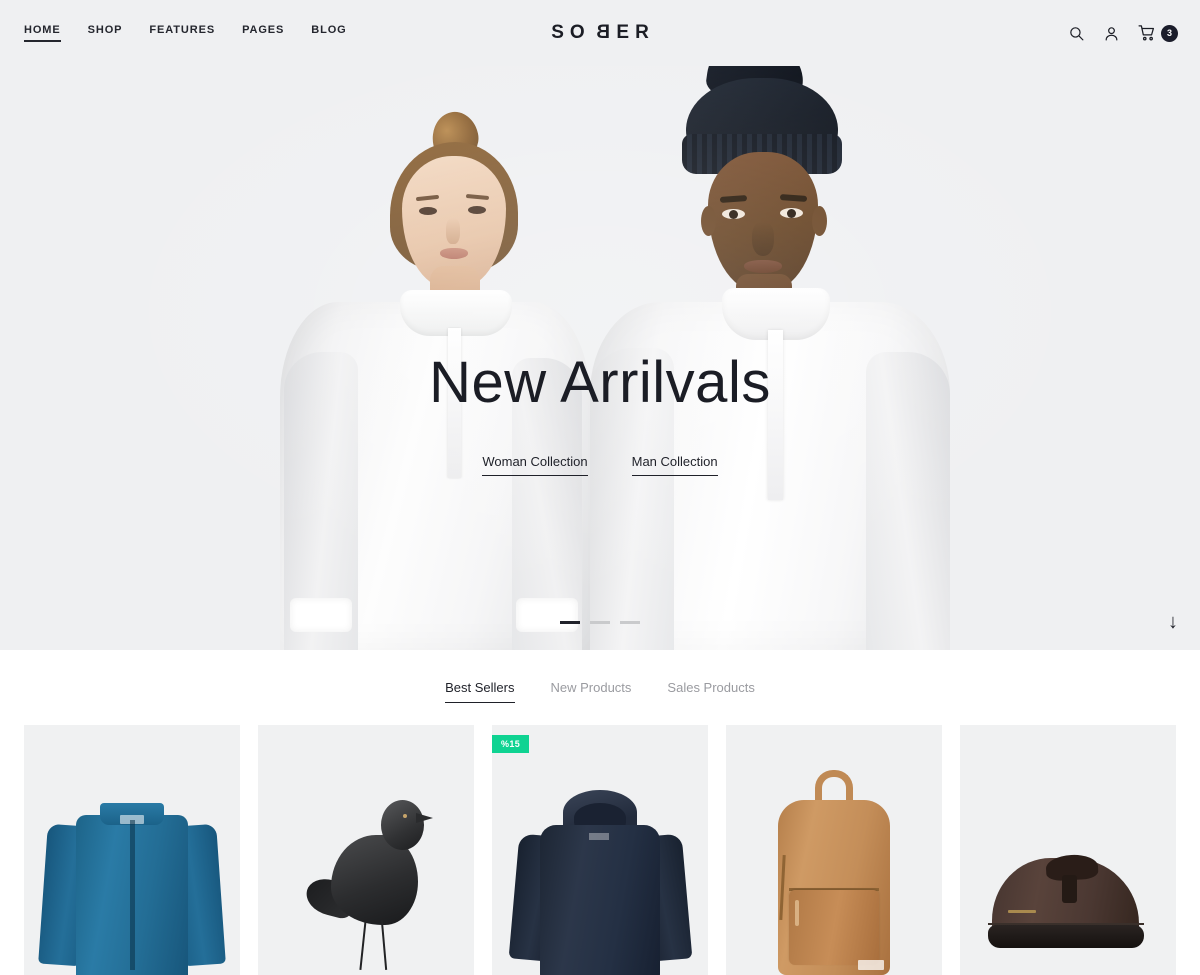  What do you see at coordinates (480, 692) in the screenshot?
I see `tab-best-sellers: Best Sellers` at bounding box center [480, 692].